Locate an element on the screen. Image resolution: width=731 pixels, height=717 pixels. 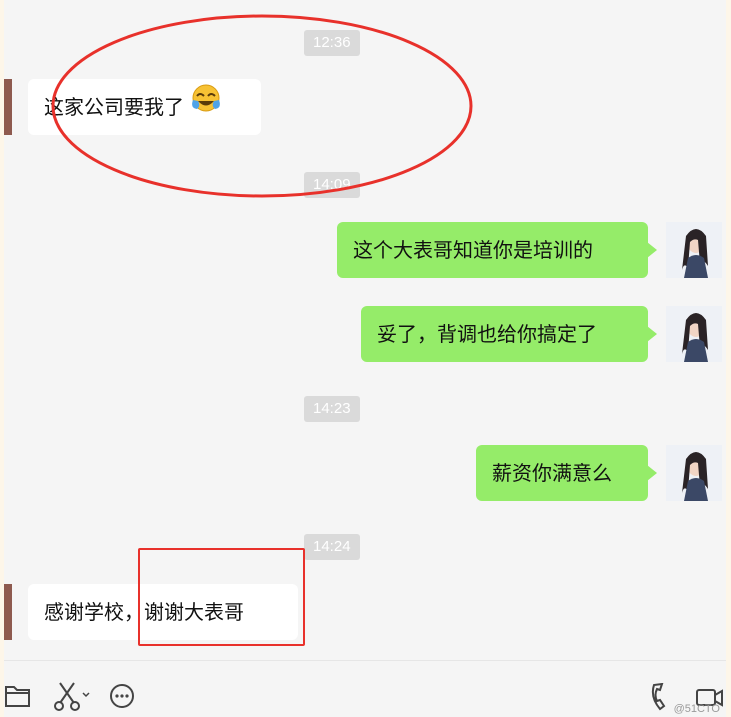
input-toolbar: @51CTO is located at coordinates (365, 688).